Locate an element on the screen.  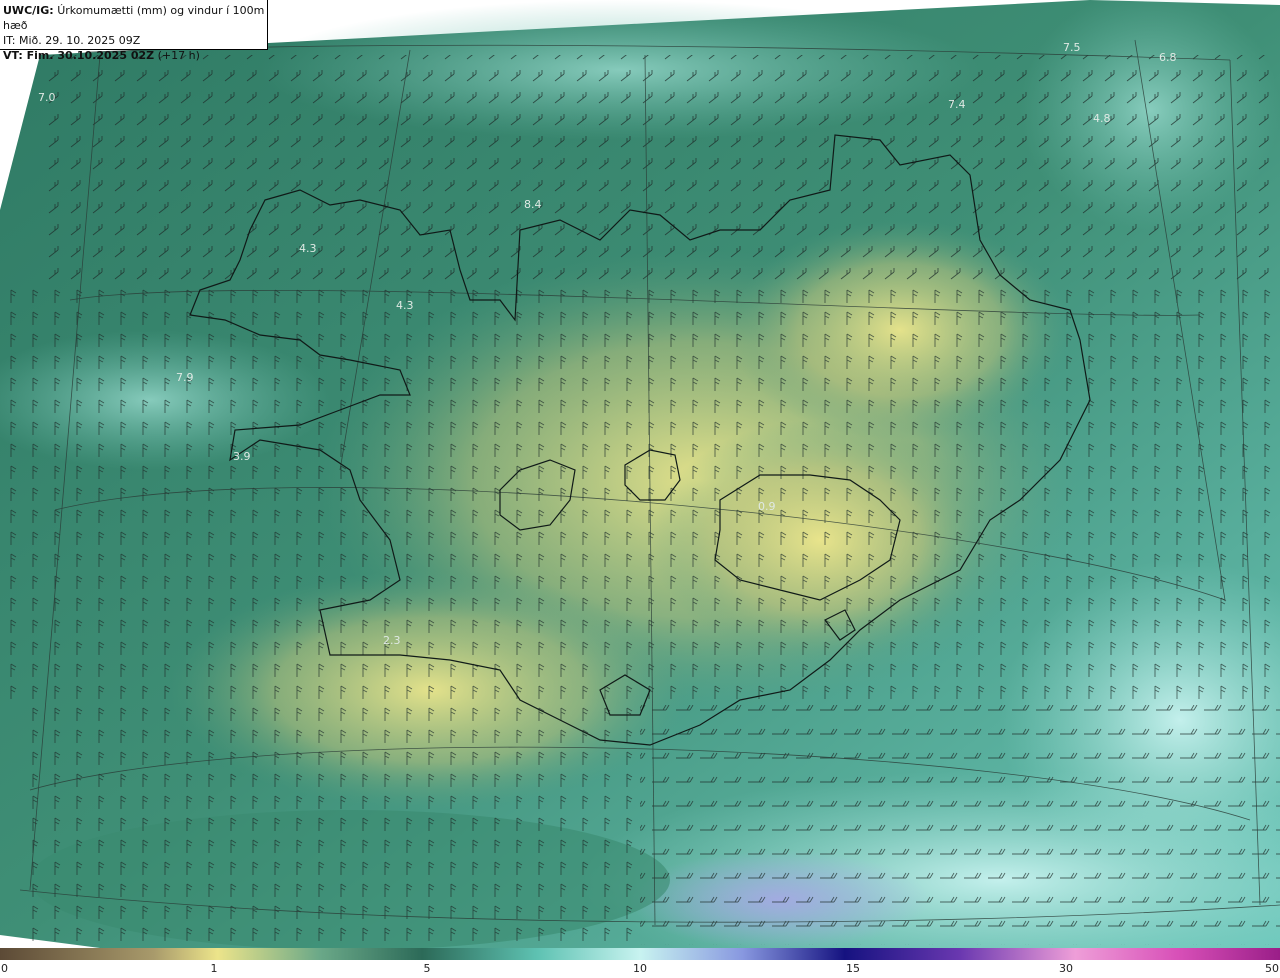
value-label: 4.8 is located at coordinates (1102, 118).